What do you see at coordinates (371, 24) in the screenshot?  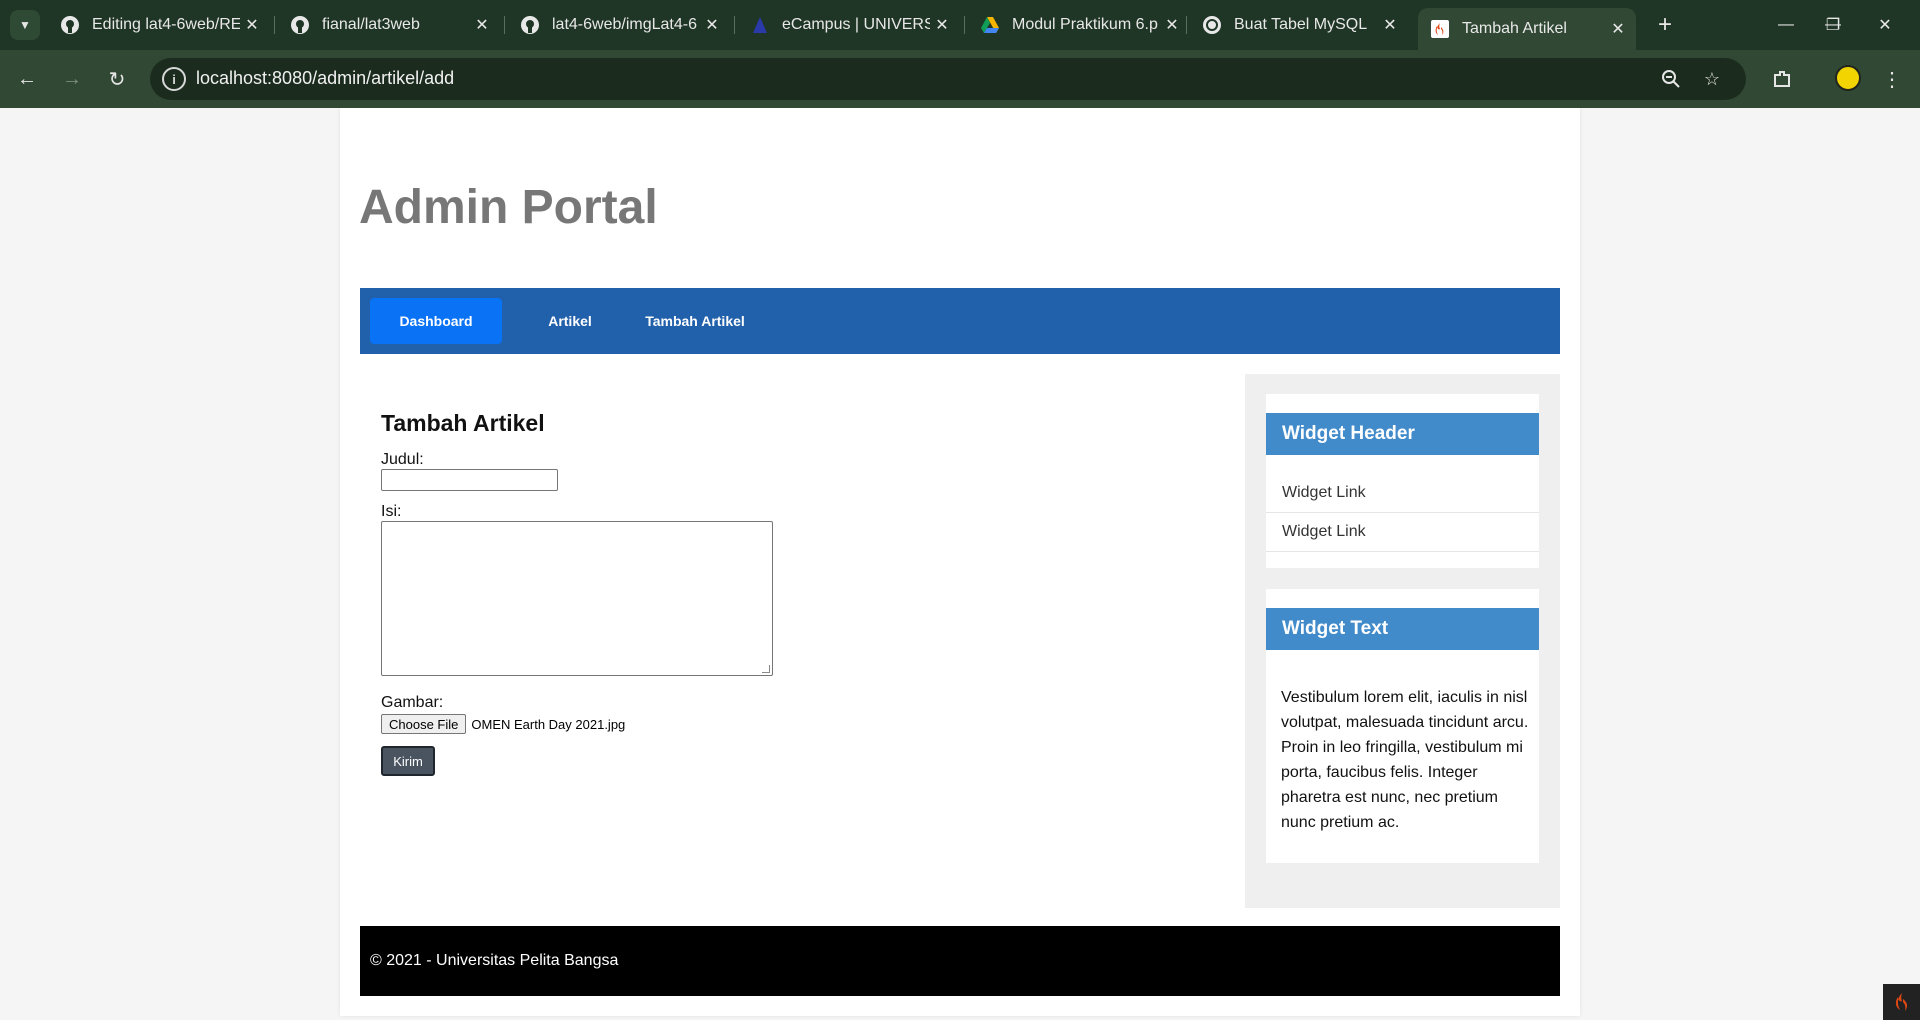 I see `tab-title: fianal/lat3web` at bounding box center [371, 24].